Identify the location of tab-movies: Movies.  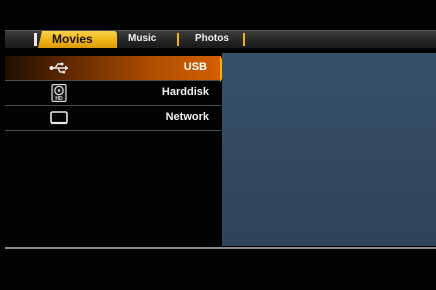
(77, 39).